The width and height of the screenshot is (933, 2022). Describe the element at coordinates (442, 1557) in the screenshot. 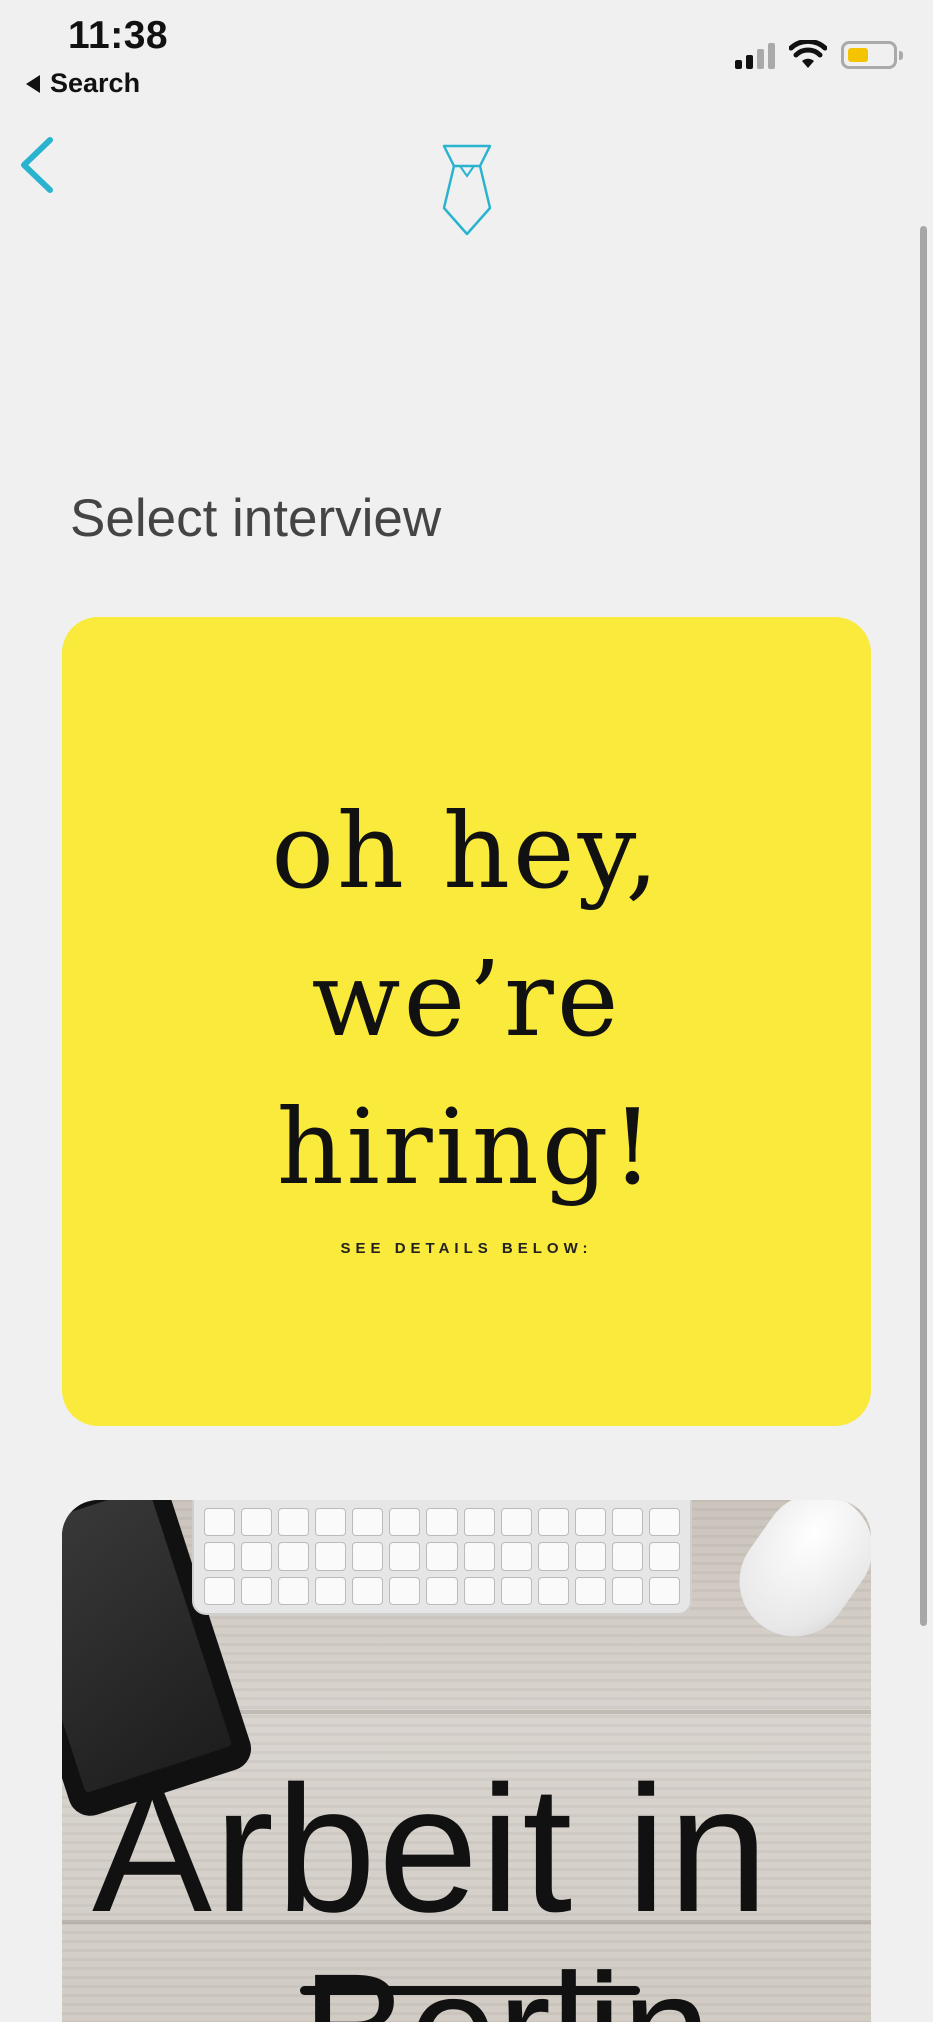

I see `keyboard-image` at that location.